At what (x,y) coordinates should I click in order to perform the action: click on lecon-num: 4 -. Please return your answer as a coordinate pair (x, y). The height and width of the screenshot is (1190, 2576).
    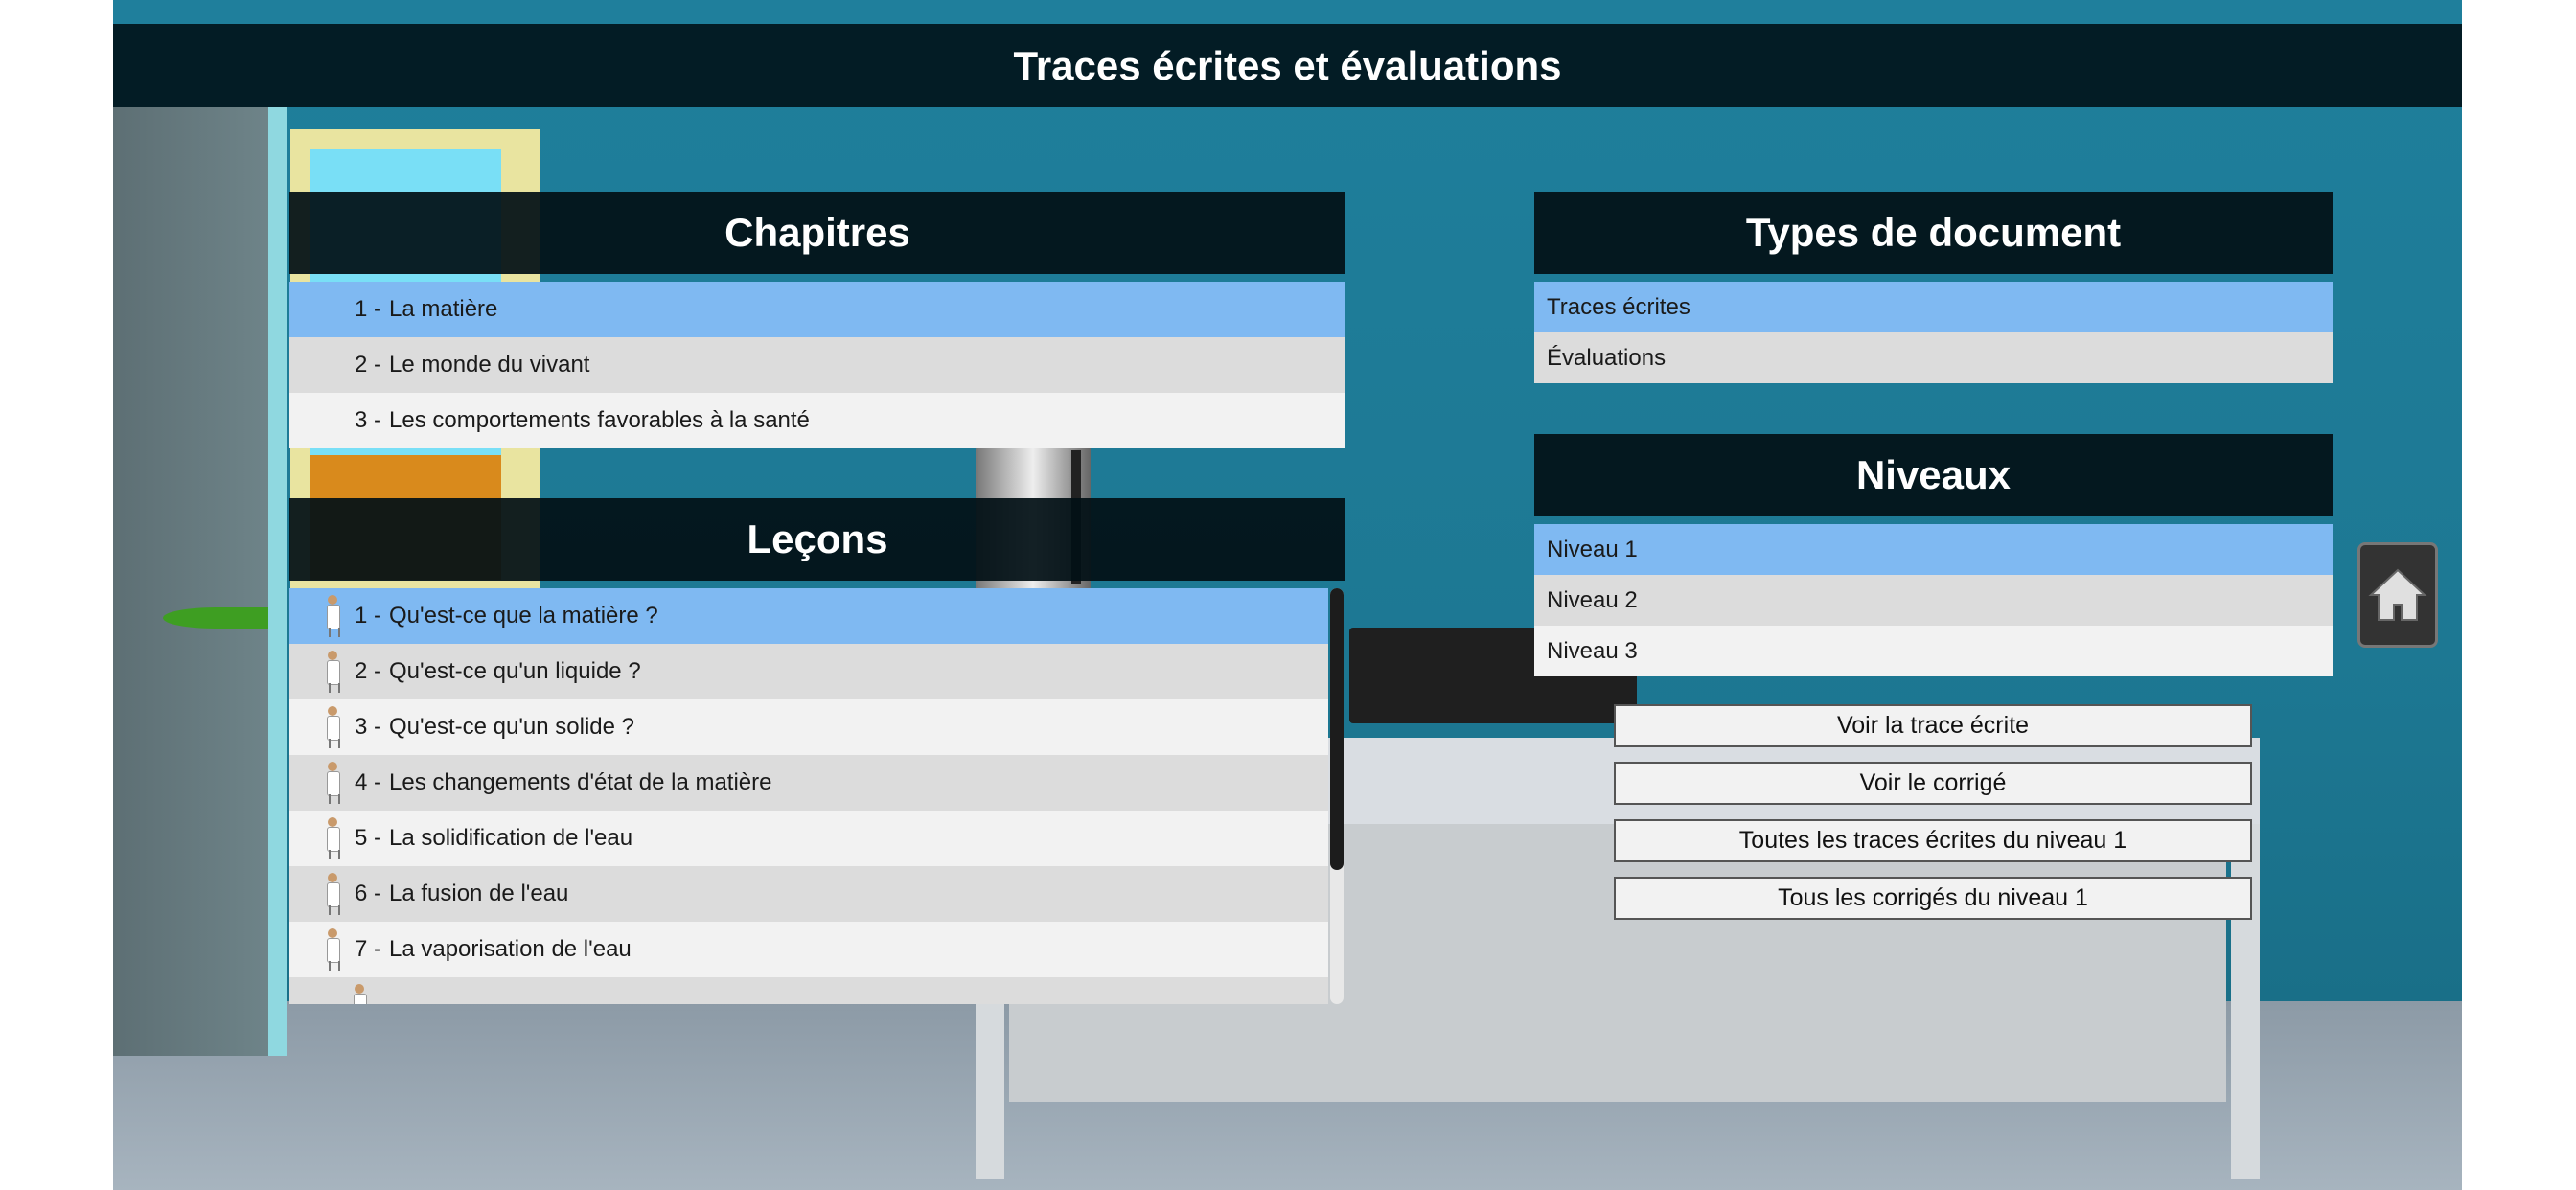
    Looking at the image, I should click on (367, 782).